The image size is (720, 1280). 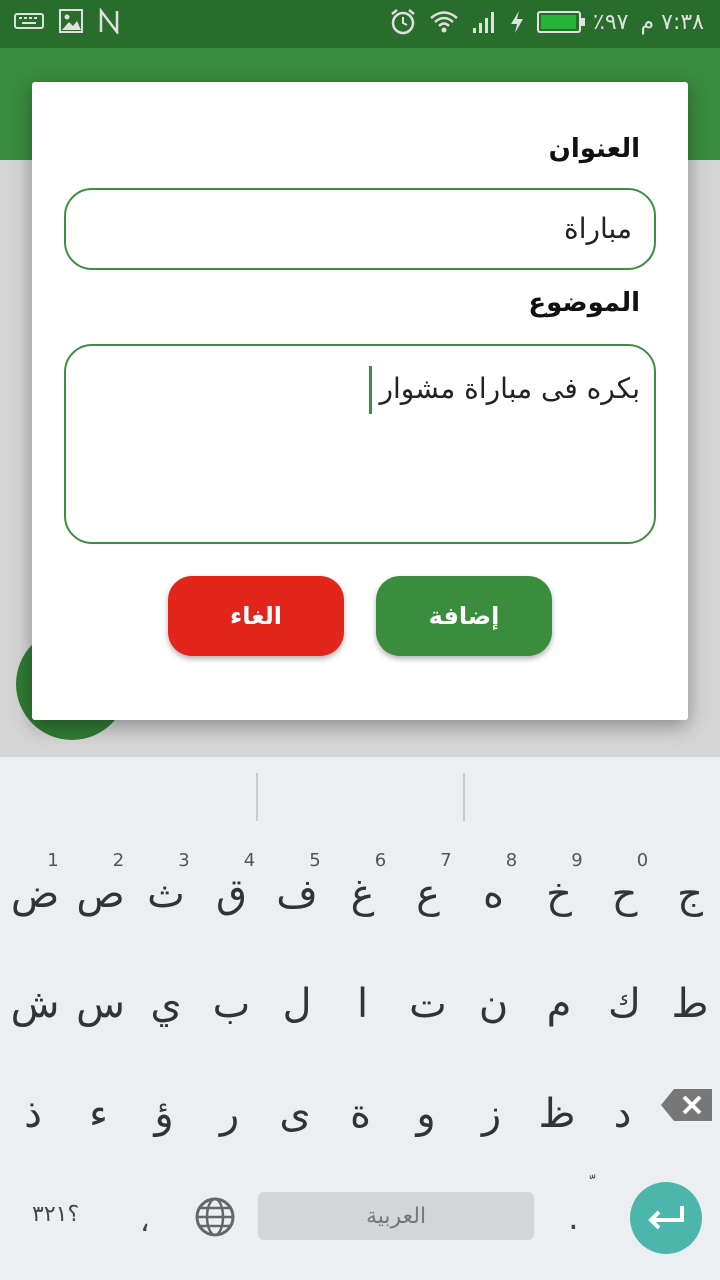 I want to click on enter-icon, so click(x=666, y=1218).